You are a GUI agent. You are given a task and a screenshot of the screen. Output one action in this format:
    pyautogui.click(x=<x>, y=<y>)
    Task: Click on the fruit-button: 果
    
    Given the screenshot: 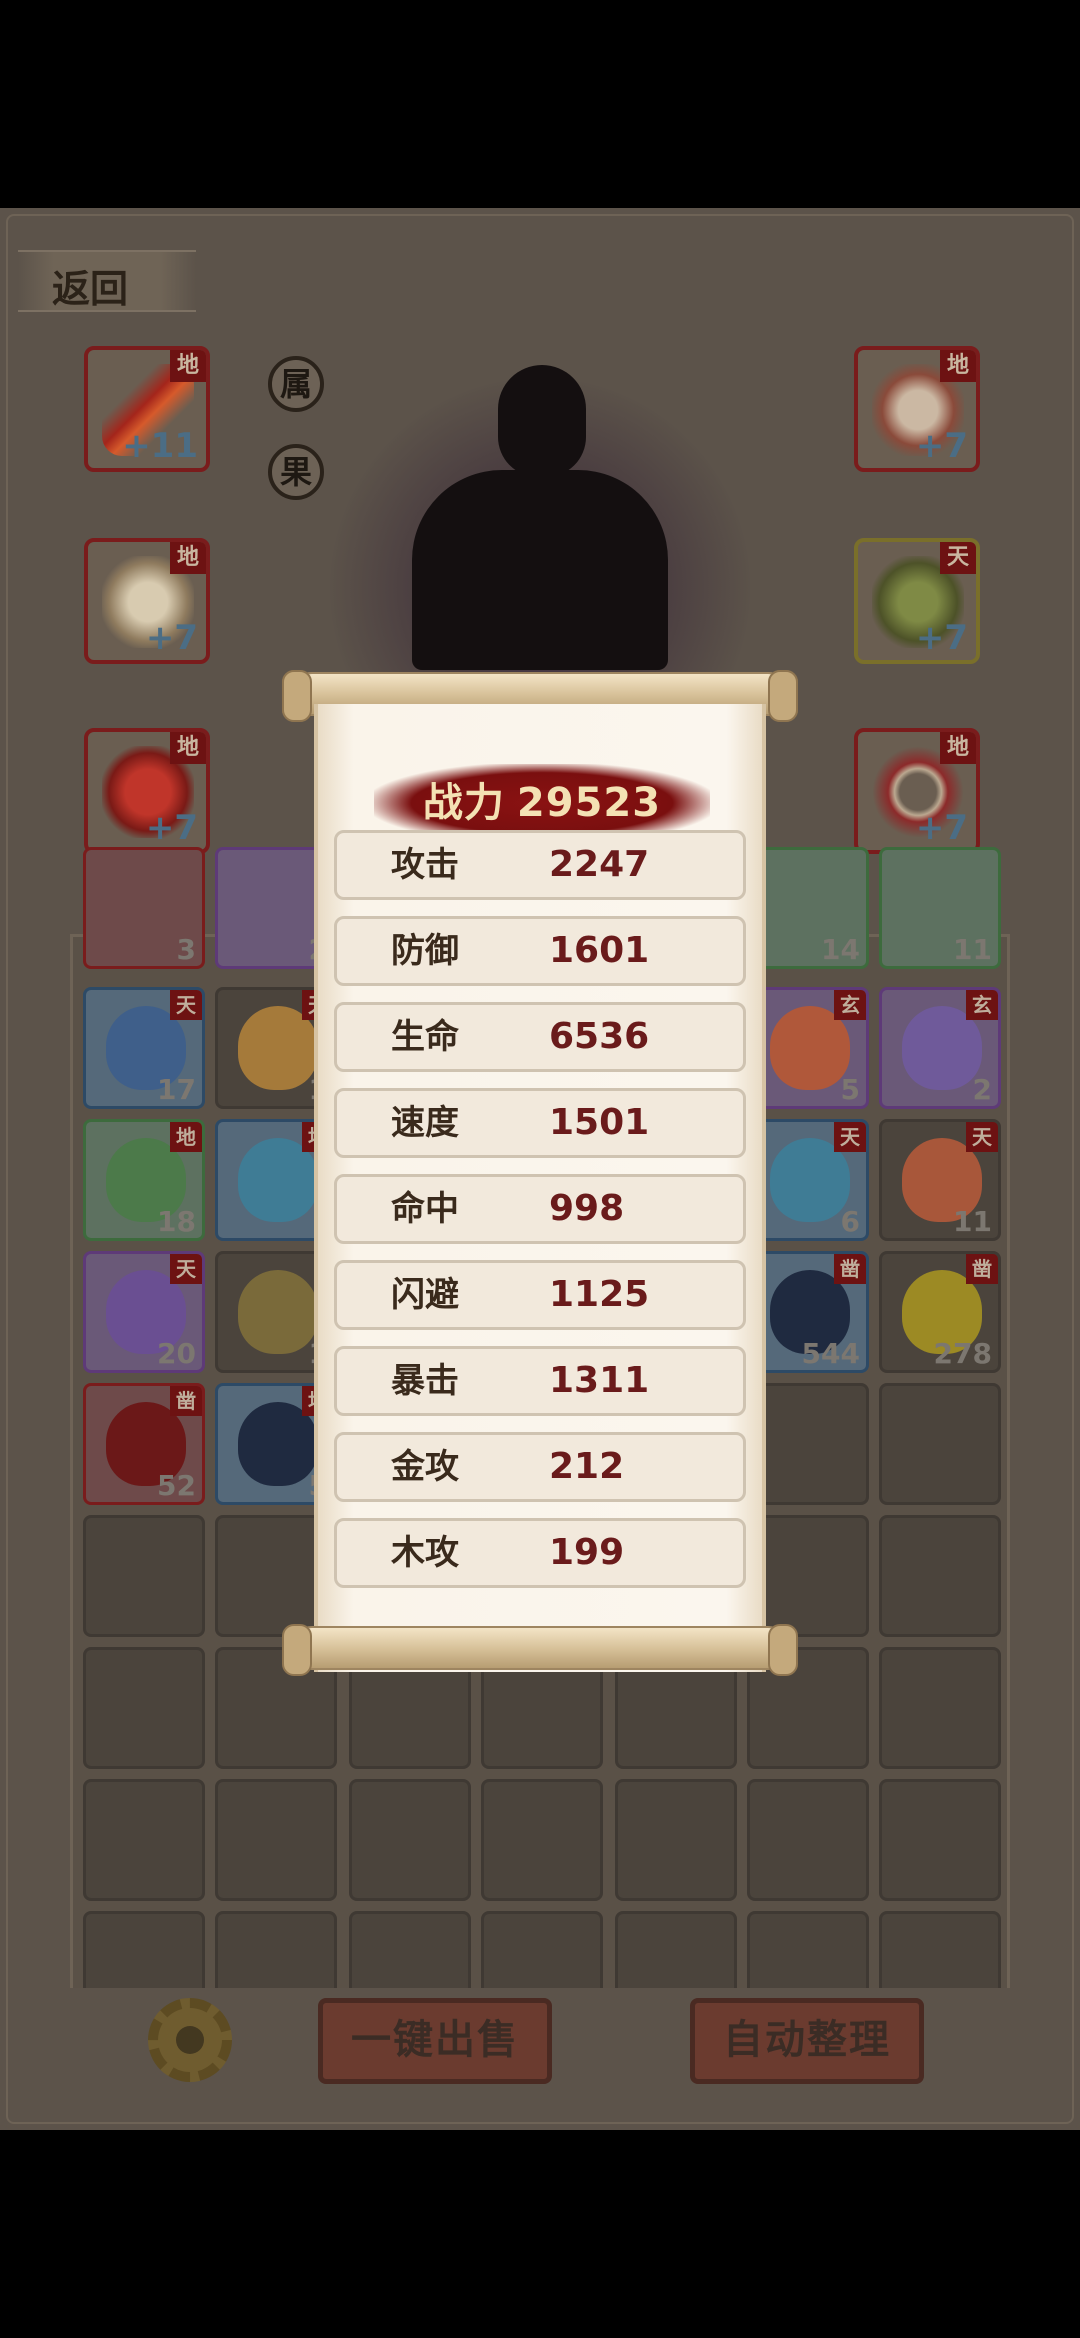 What is the action you would take?
    pyautogui.click(x=296, y=472)
    